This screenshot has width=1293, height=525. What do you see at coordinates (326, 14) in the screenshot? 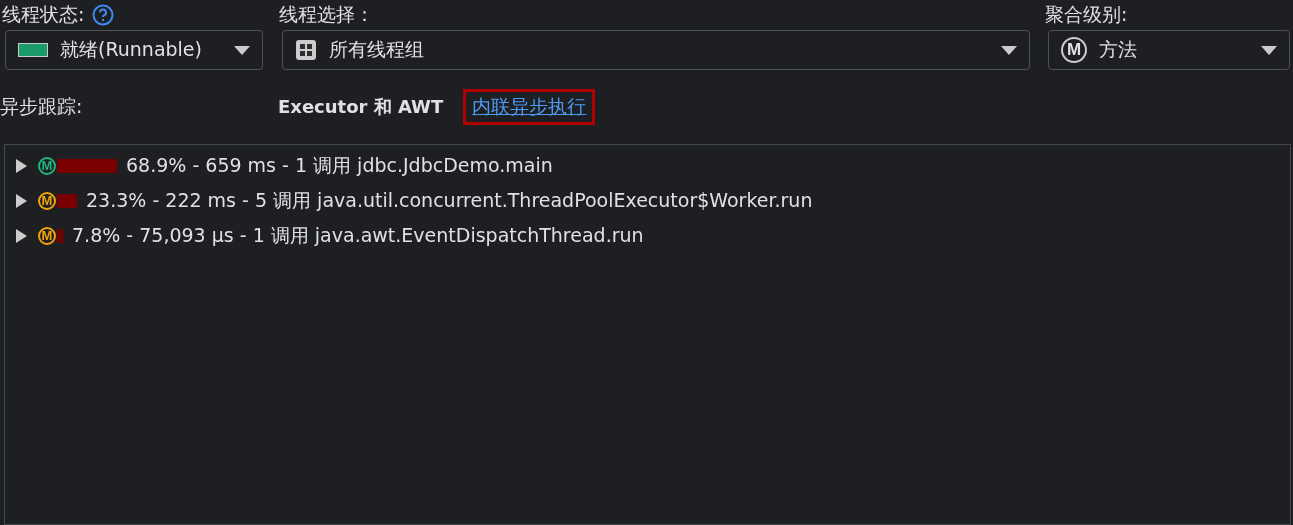
I see `filter-label: 线程选择：` at bounding box center [326, 14].